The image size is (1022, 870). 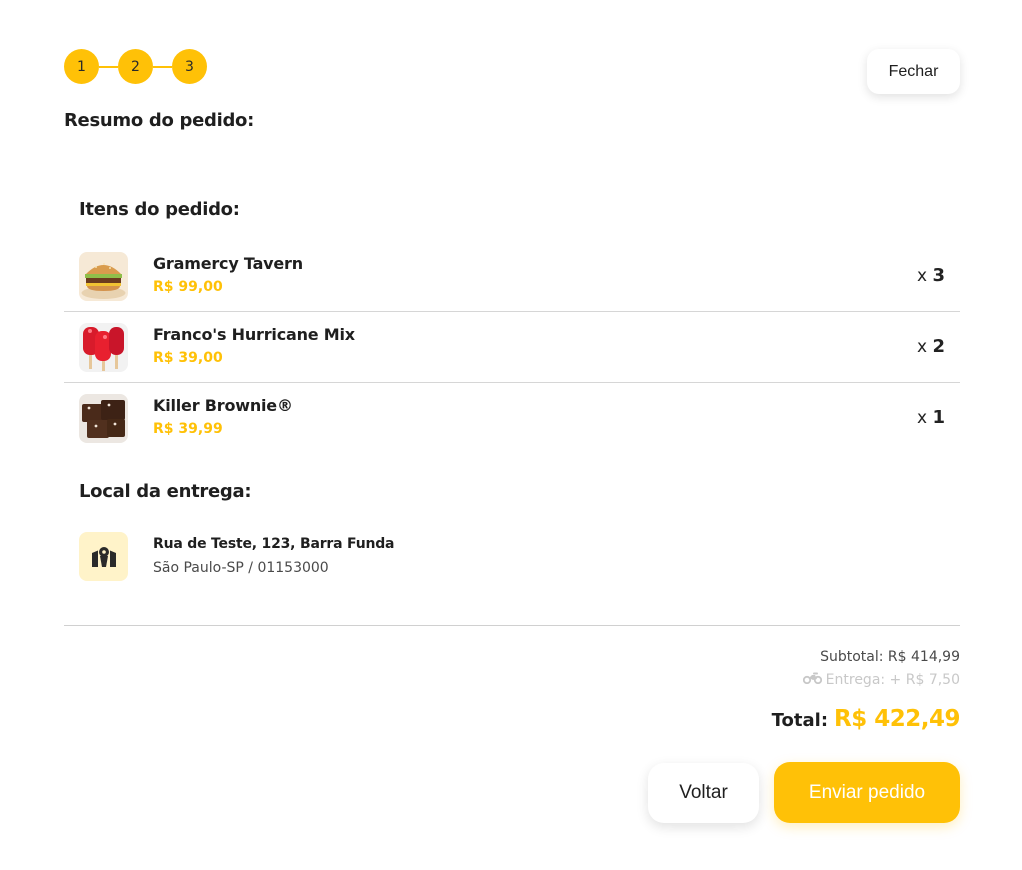 What do you see at coordinates (223, 405) in the screenshot?
I see `item-name: Killer Brownie®` at bounding box center [223, 405].